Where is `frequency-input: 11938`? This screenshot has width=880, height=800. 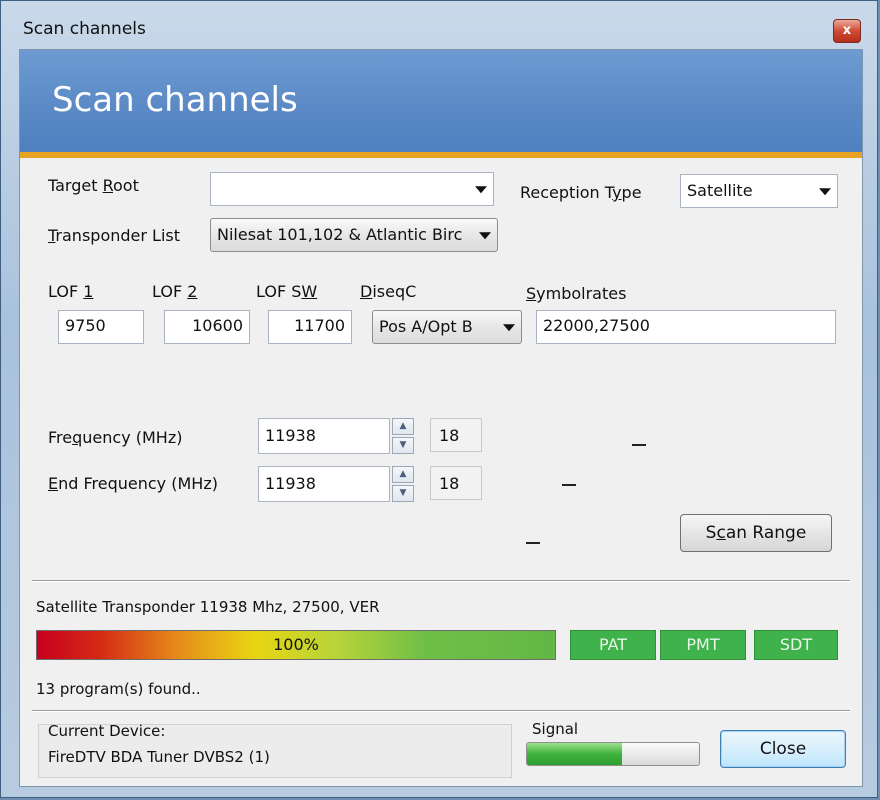
frequency-input: 11938 is located at coordinates (324, 436).